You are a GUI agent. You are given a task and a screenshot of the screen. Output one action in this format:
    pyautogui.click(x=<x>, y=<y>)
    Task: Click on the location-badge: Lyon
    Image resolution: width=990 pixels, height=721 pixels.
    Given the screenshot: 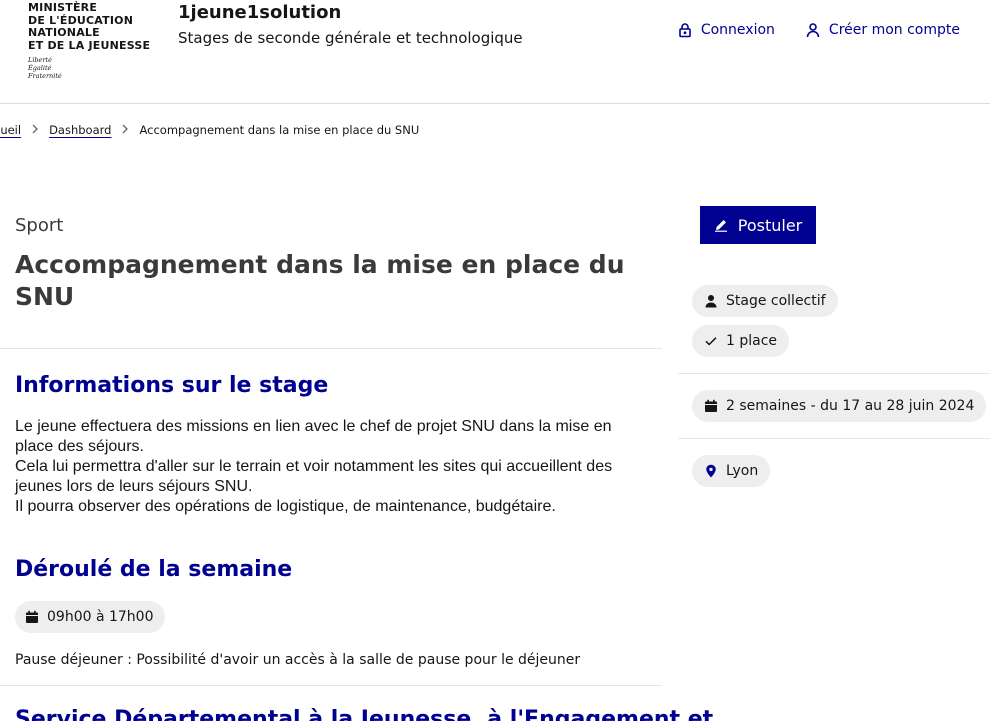 What is the action you would take?
    pyautogui.click(x=731, y=471)
    